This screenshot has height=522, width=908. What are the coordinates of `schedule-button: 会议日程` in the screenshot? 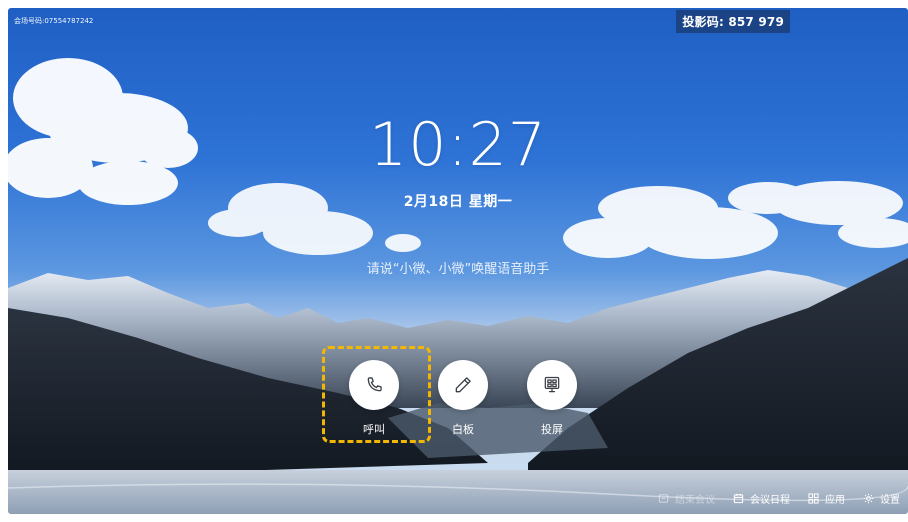 It's located at (761, 498).